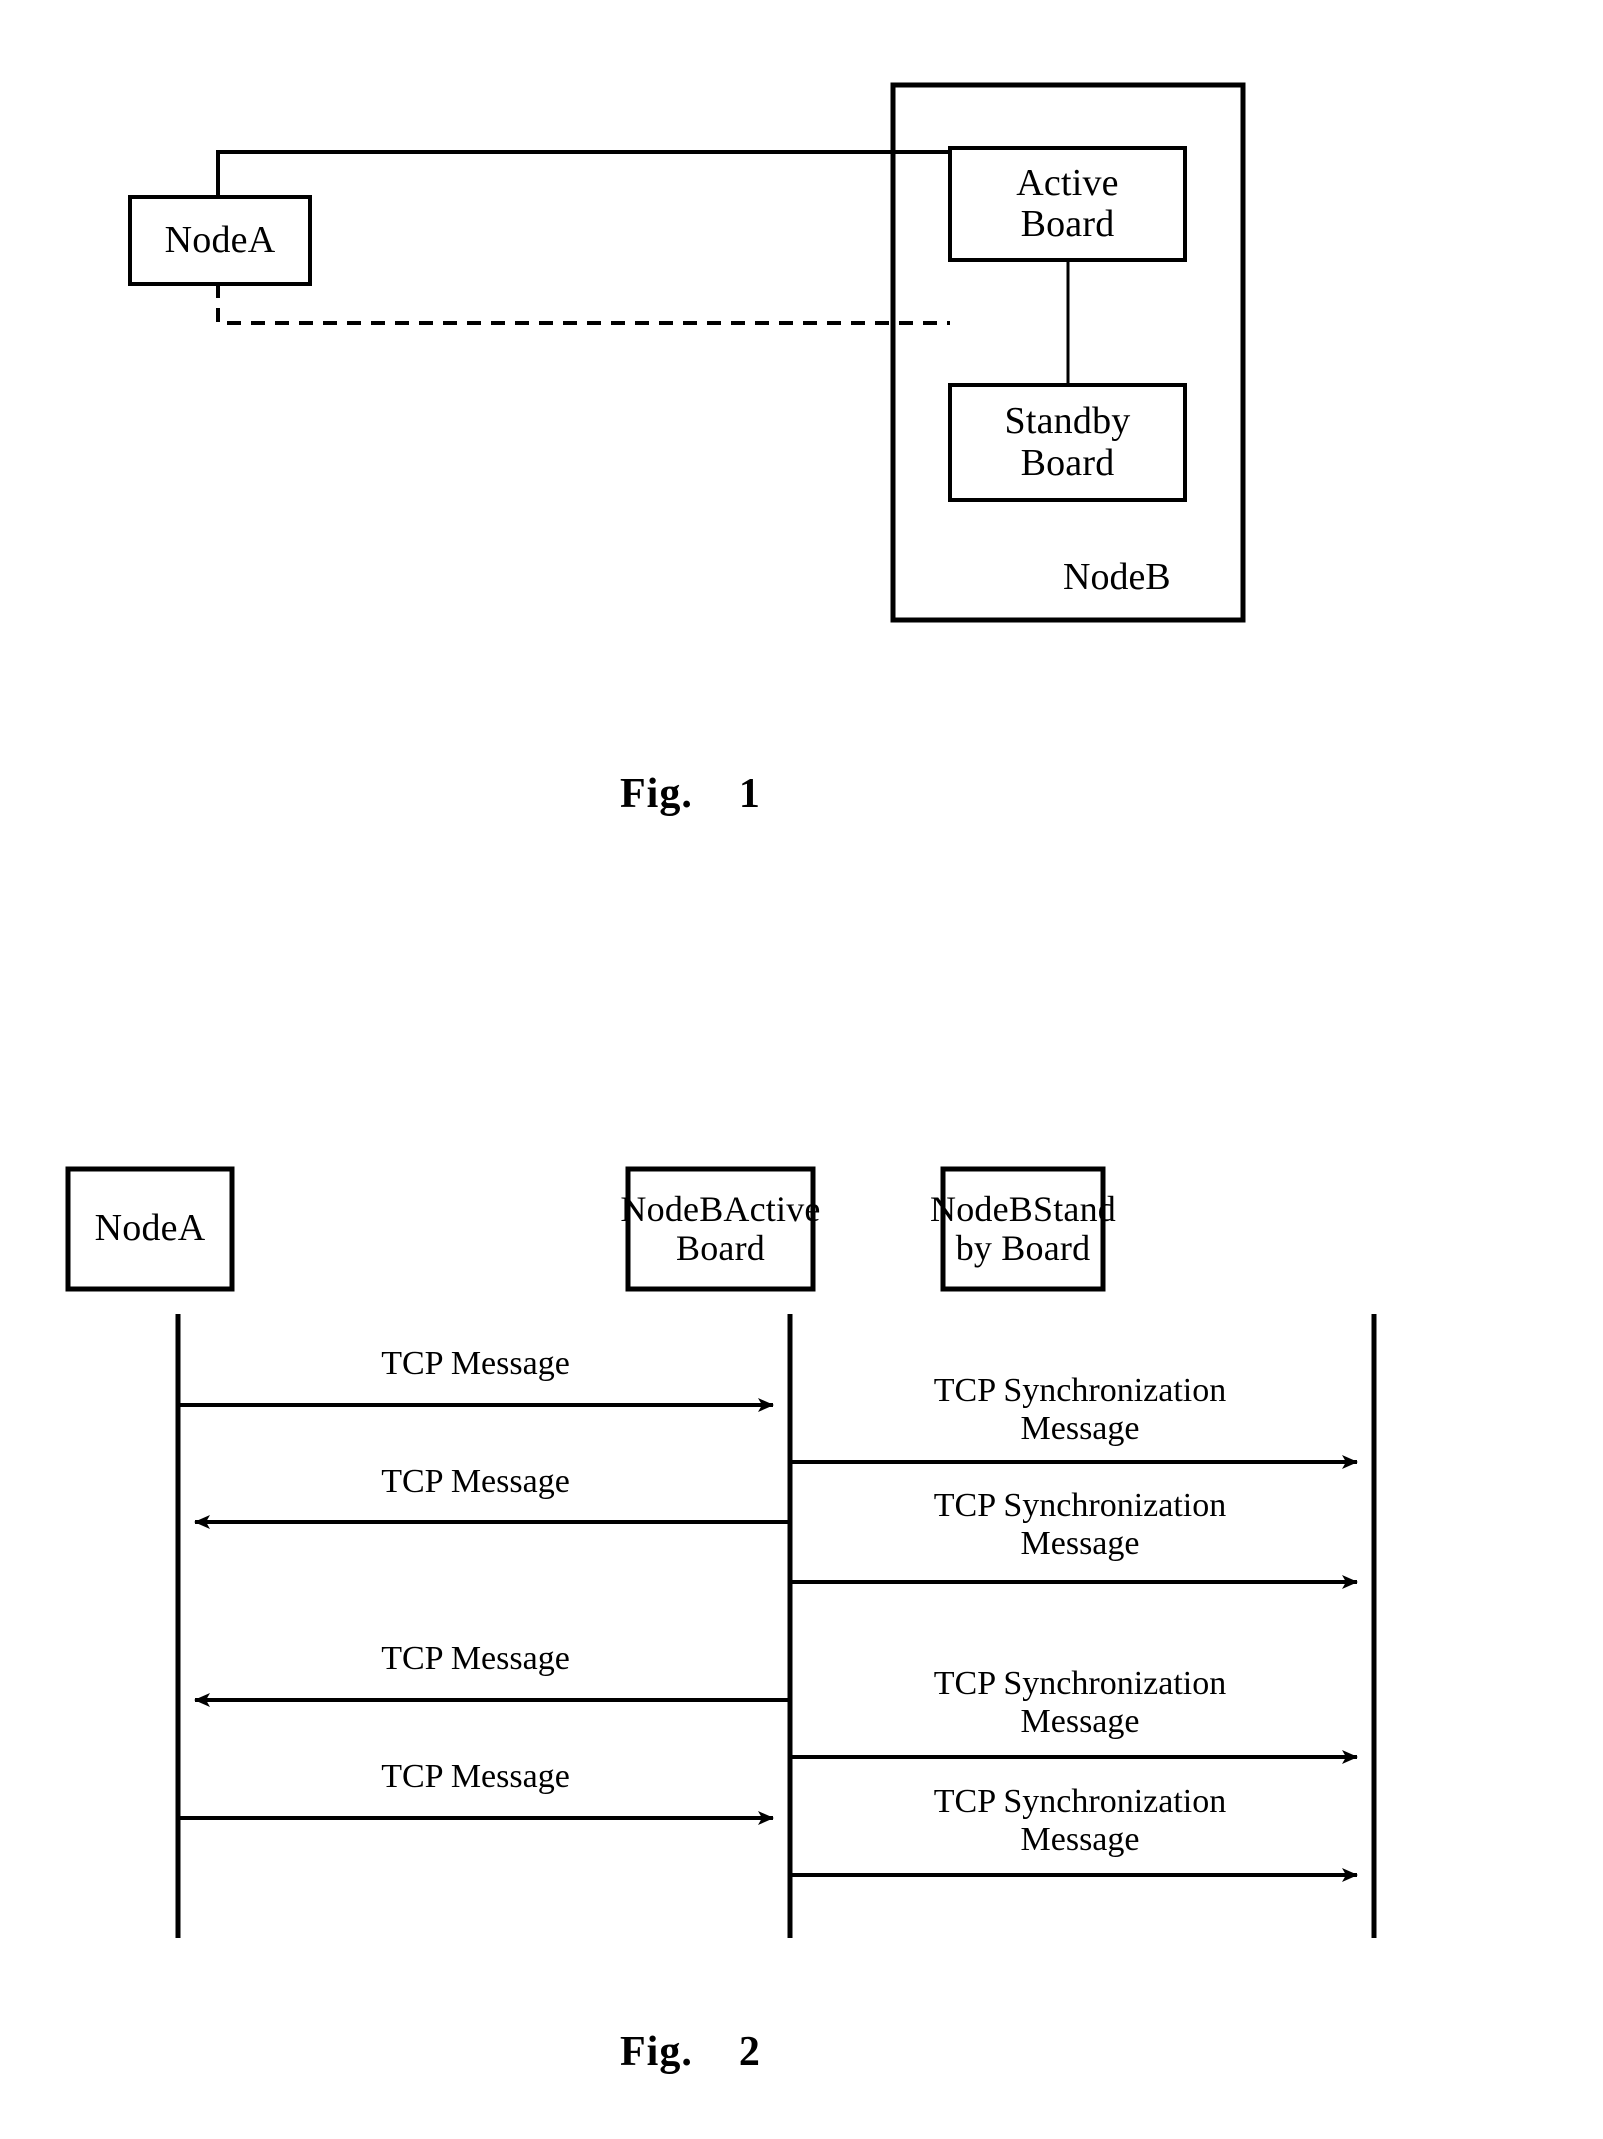 Image resolution: width=1603 pixels, height=2139 pixels. What do you see at coordinates (1080, 1525) in the screenshot?
I see `message-label-tcp-sync-message-2: TCP Synchronization Message` at bounding box center [1080, 1525].